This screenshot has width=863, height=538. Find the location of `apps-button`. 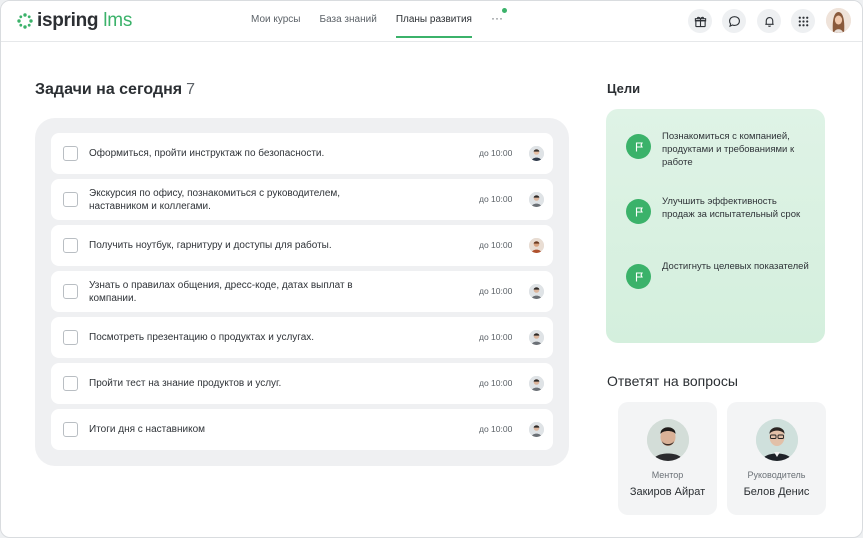

apps-button is located at coordinates (803, 21).